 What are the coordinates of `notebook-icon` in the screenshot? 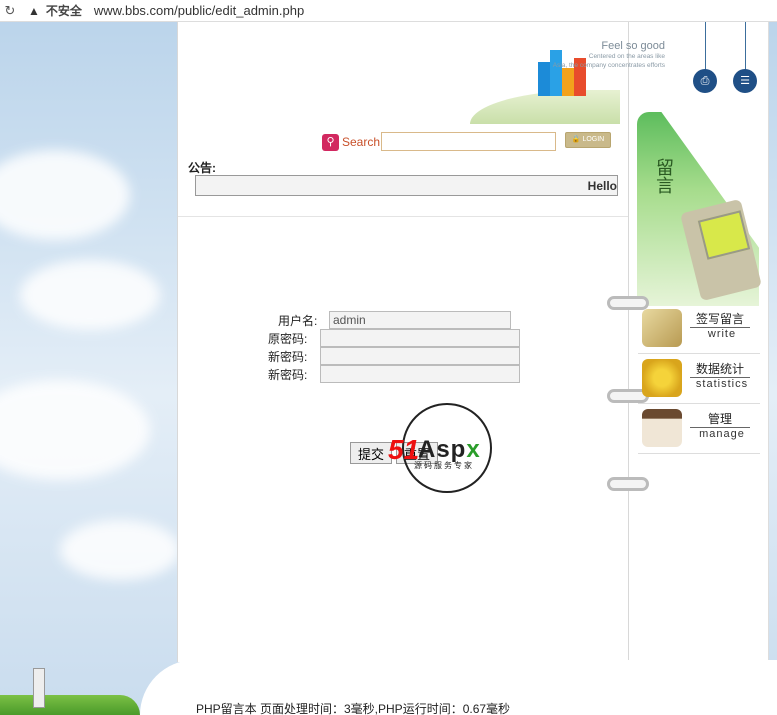 It's located at (662, 328).